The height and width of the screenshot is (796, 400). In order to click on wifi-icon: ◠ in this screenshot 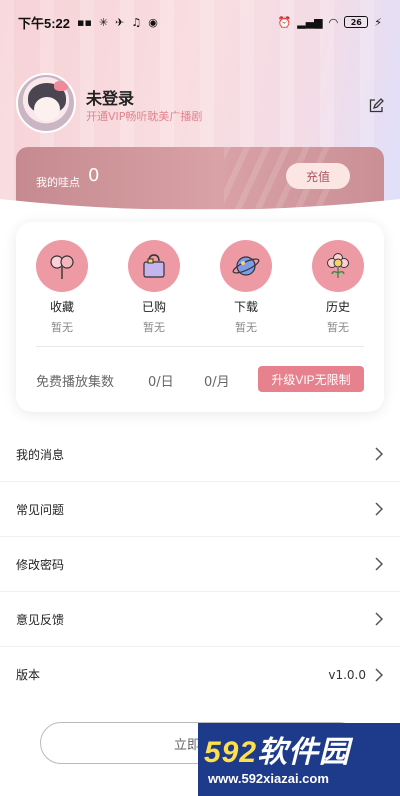, I will do `click(333, 22)`.